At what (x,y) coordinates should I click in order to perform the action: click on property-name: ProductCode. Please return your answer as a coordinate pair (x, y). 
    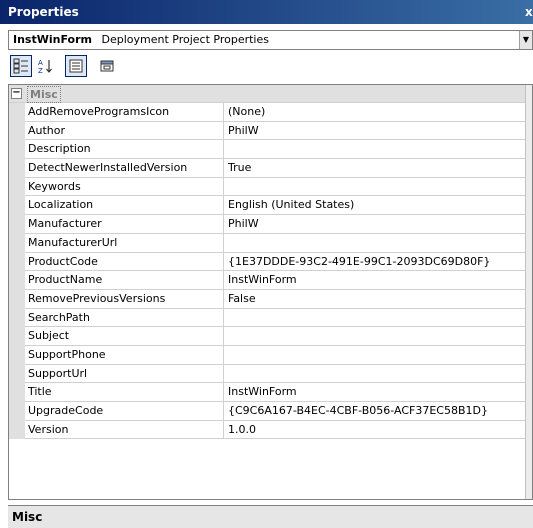
    Looking at the image, I should click on (124, 262).